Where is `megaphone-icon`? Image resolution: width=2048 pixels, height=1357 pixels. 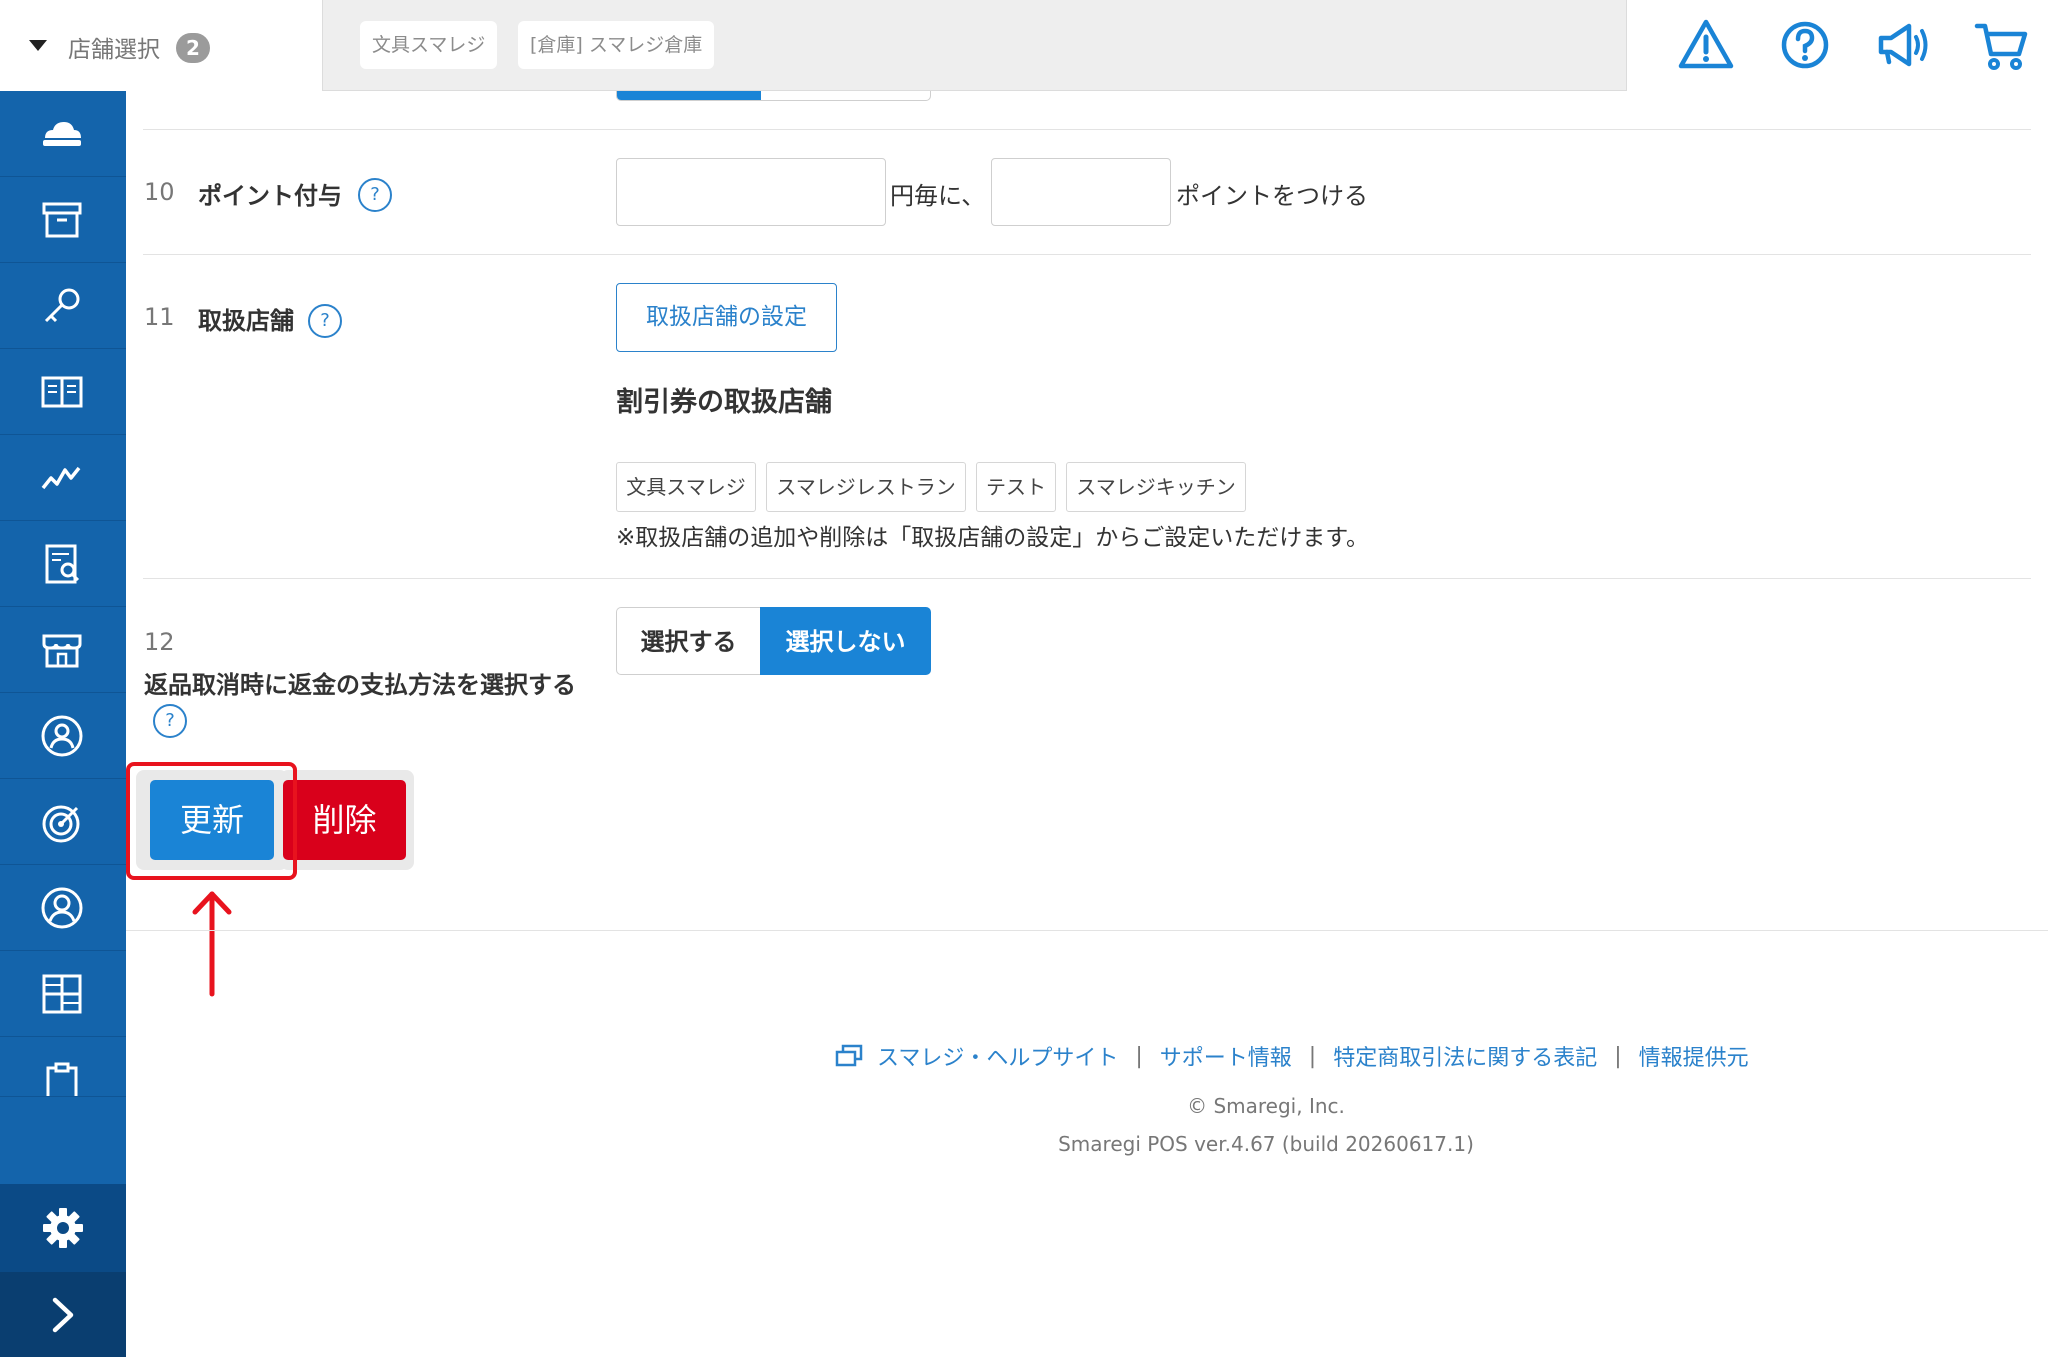 megaphone-icon is located at coordinates (1903, 45).